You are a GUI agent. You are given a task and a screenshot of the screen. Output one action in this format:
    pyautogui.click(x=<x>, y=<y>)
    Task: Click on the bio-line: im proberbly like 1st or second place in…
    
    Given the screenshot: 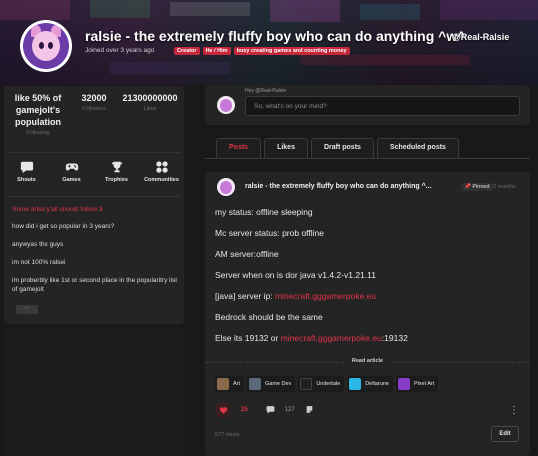 What is the action you would take?
    pyautogui.click(x=95, y=285)
    